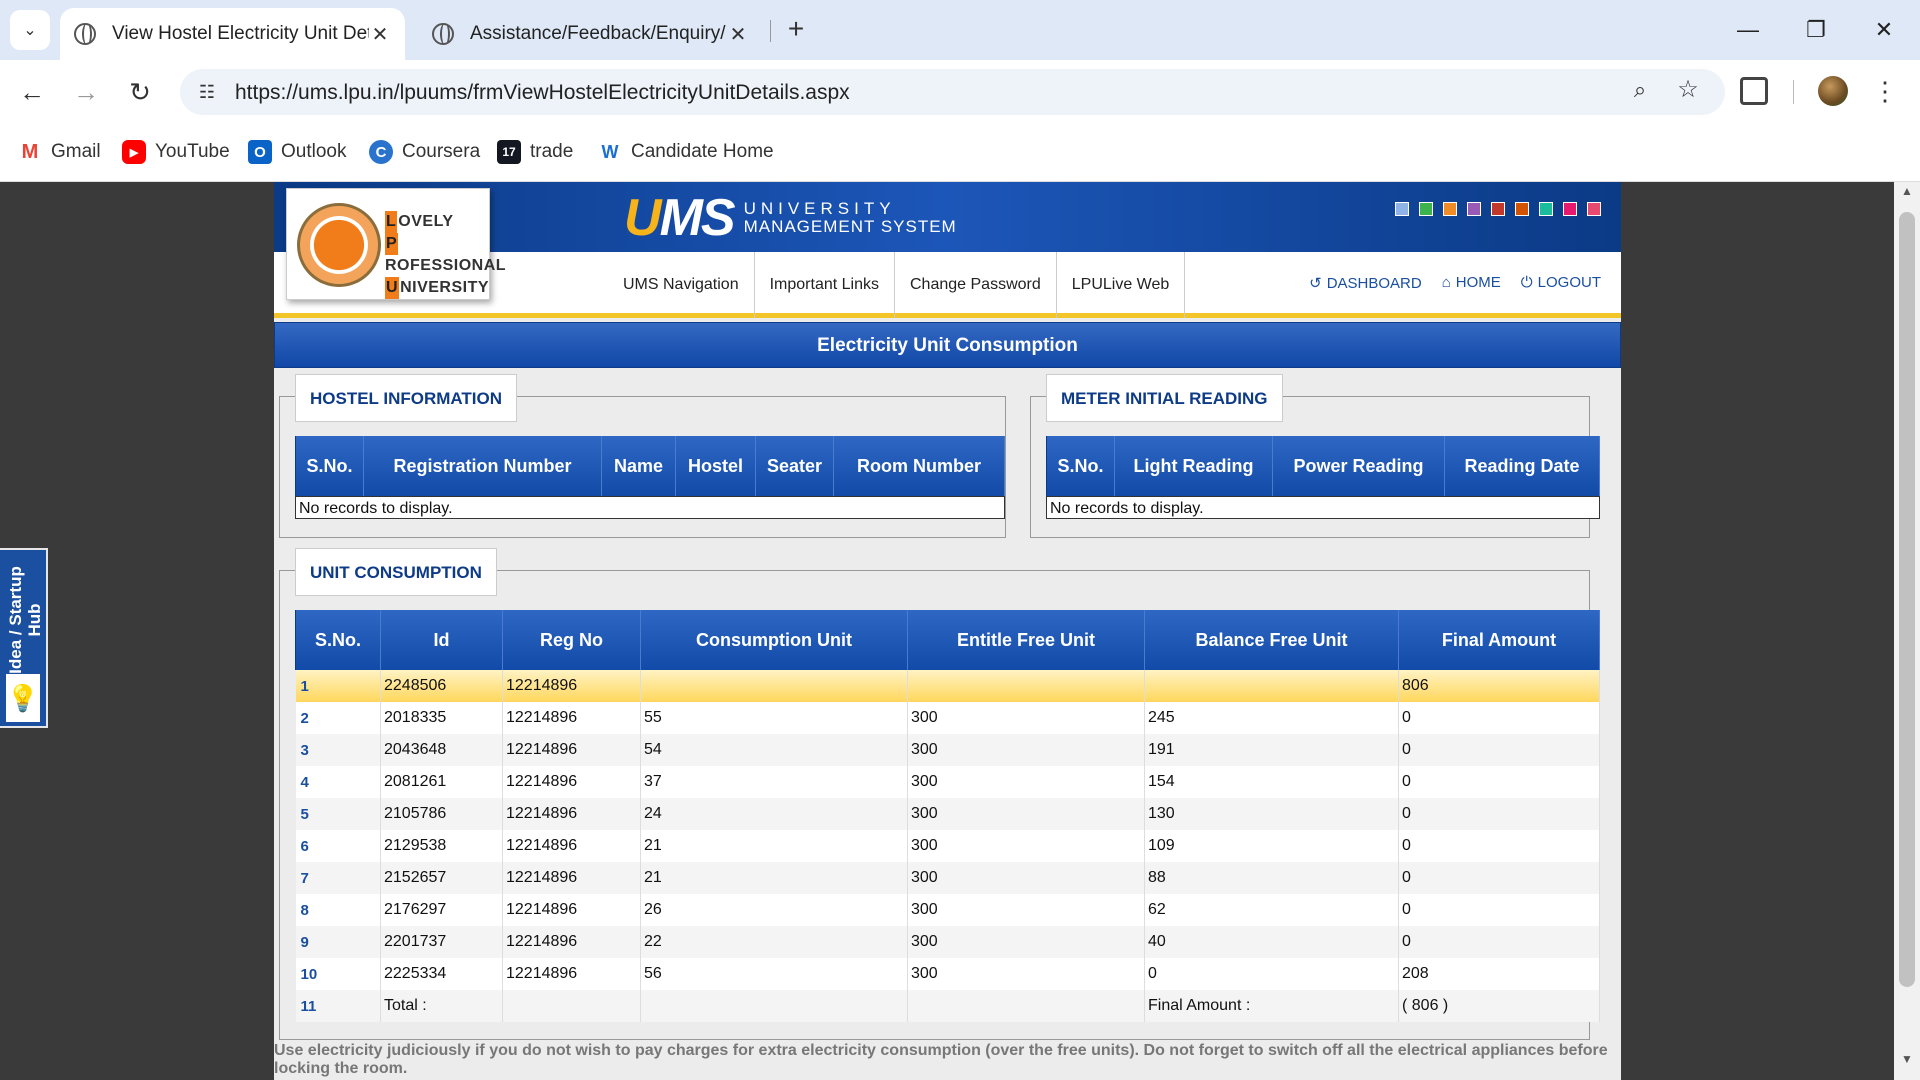  I want to click on bookmark-candidate-home: W Candidate Home, so click(686, 152).